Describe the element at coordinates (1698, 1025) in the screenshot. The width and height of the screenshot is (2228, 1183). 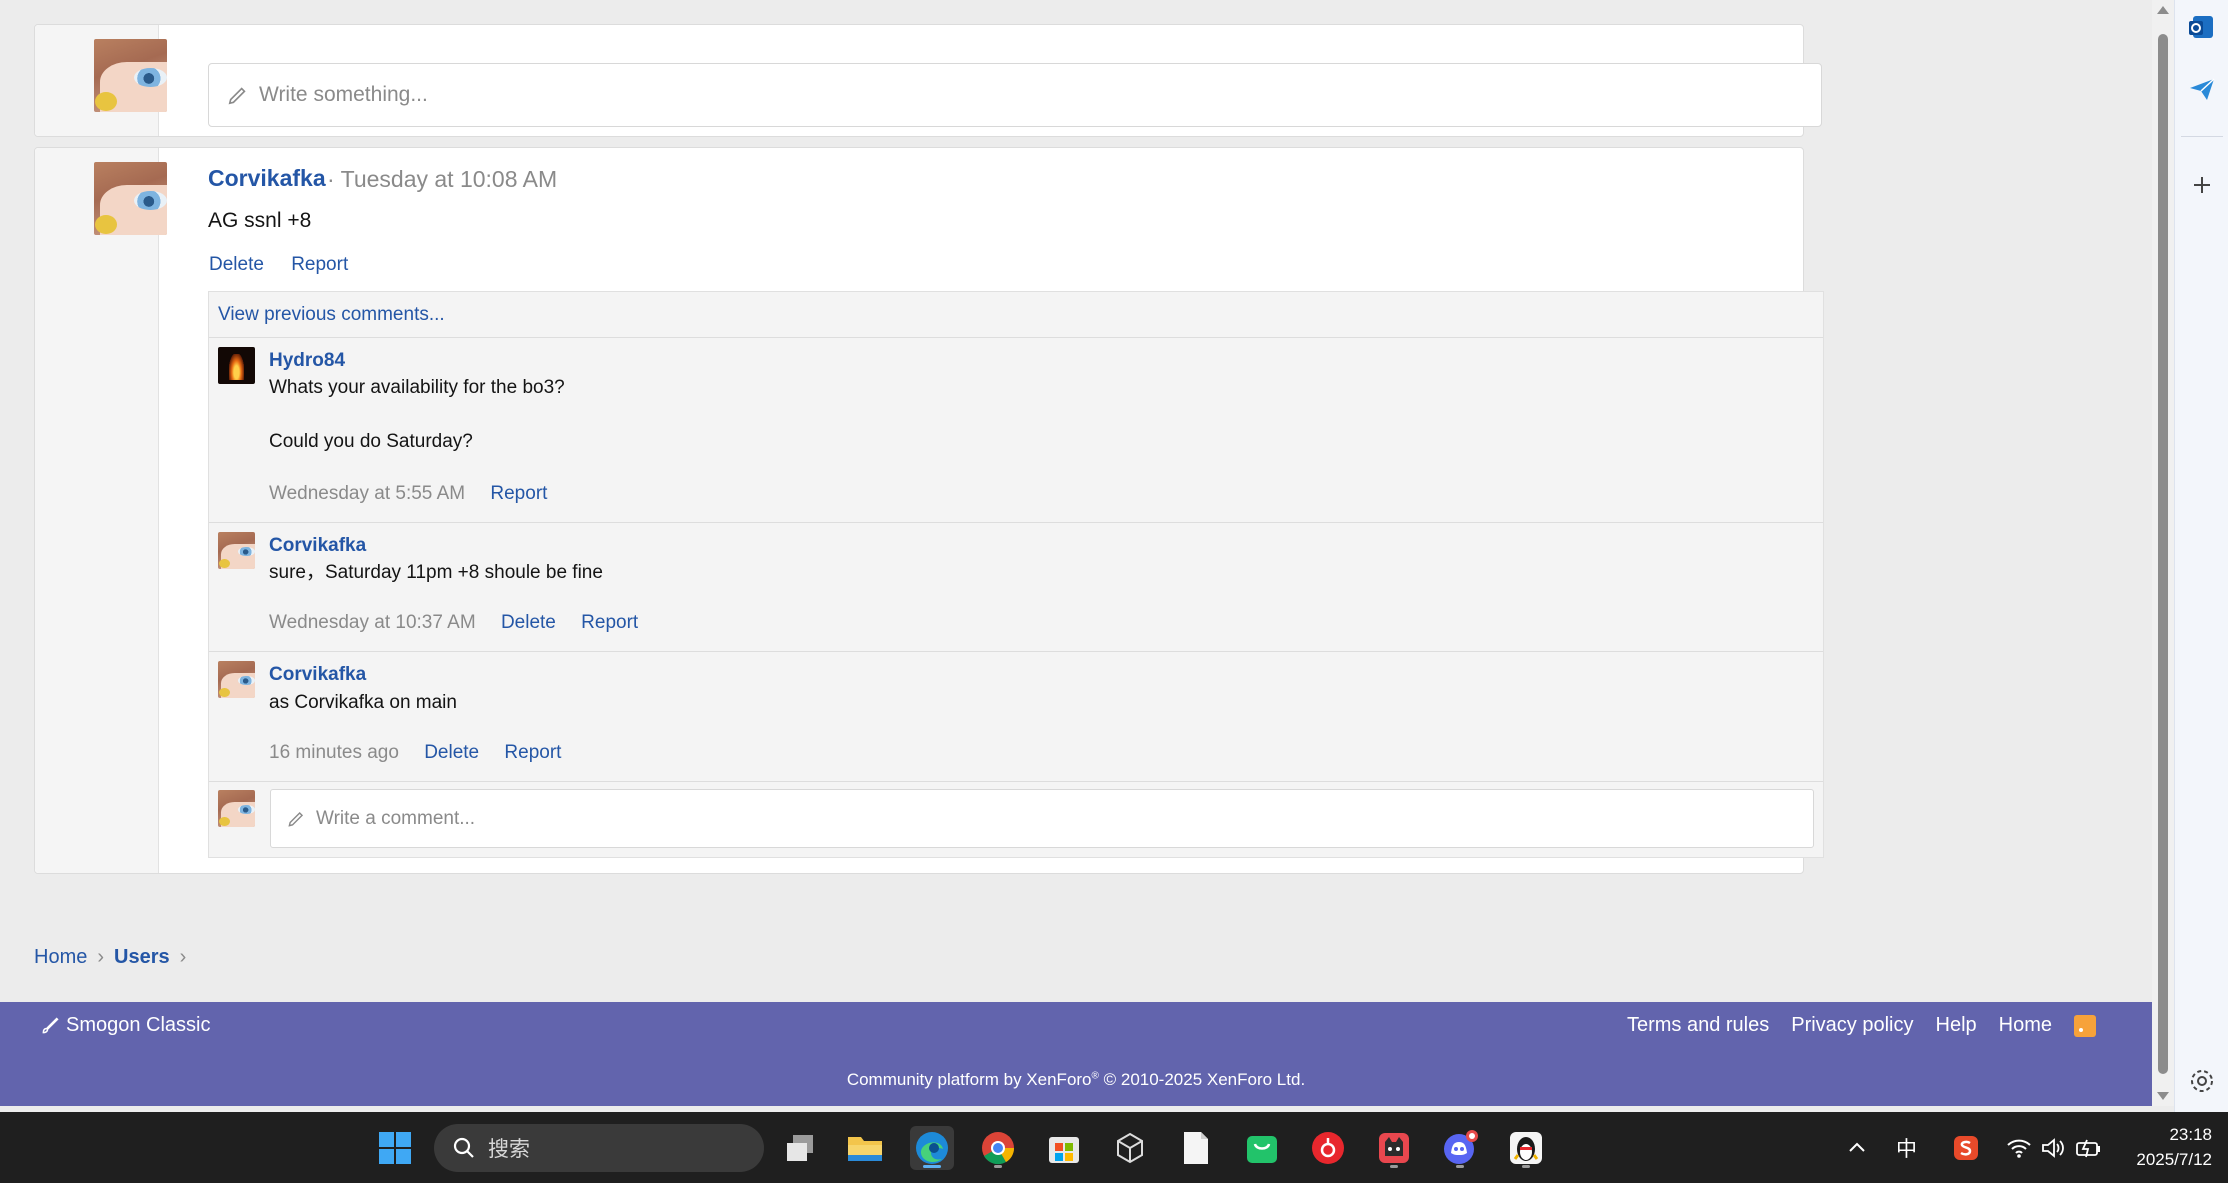
I see `terms-link: Terms and rules` at that location.